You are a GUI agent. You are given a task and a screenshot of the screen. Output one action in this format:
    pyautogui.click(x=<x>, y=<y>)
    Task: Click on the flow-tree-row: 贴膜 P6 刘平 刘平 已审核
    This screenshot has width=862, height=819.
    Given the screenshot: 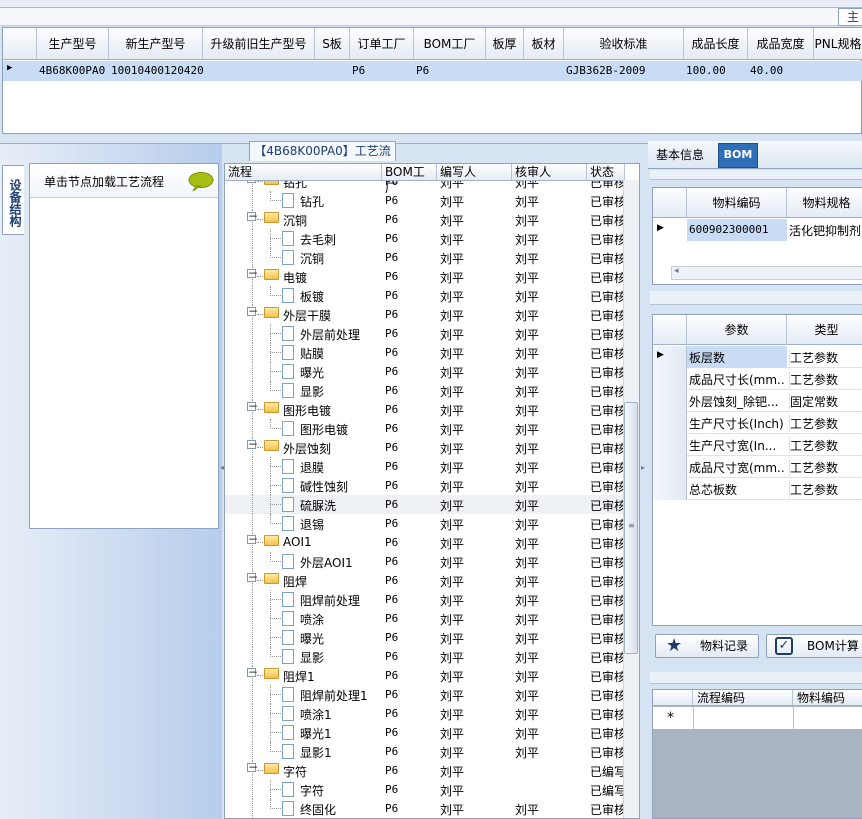 What is the action you would take?
    pyautogui.click(x=424, y=352)
    